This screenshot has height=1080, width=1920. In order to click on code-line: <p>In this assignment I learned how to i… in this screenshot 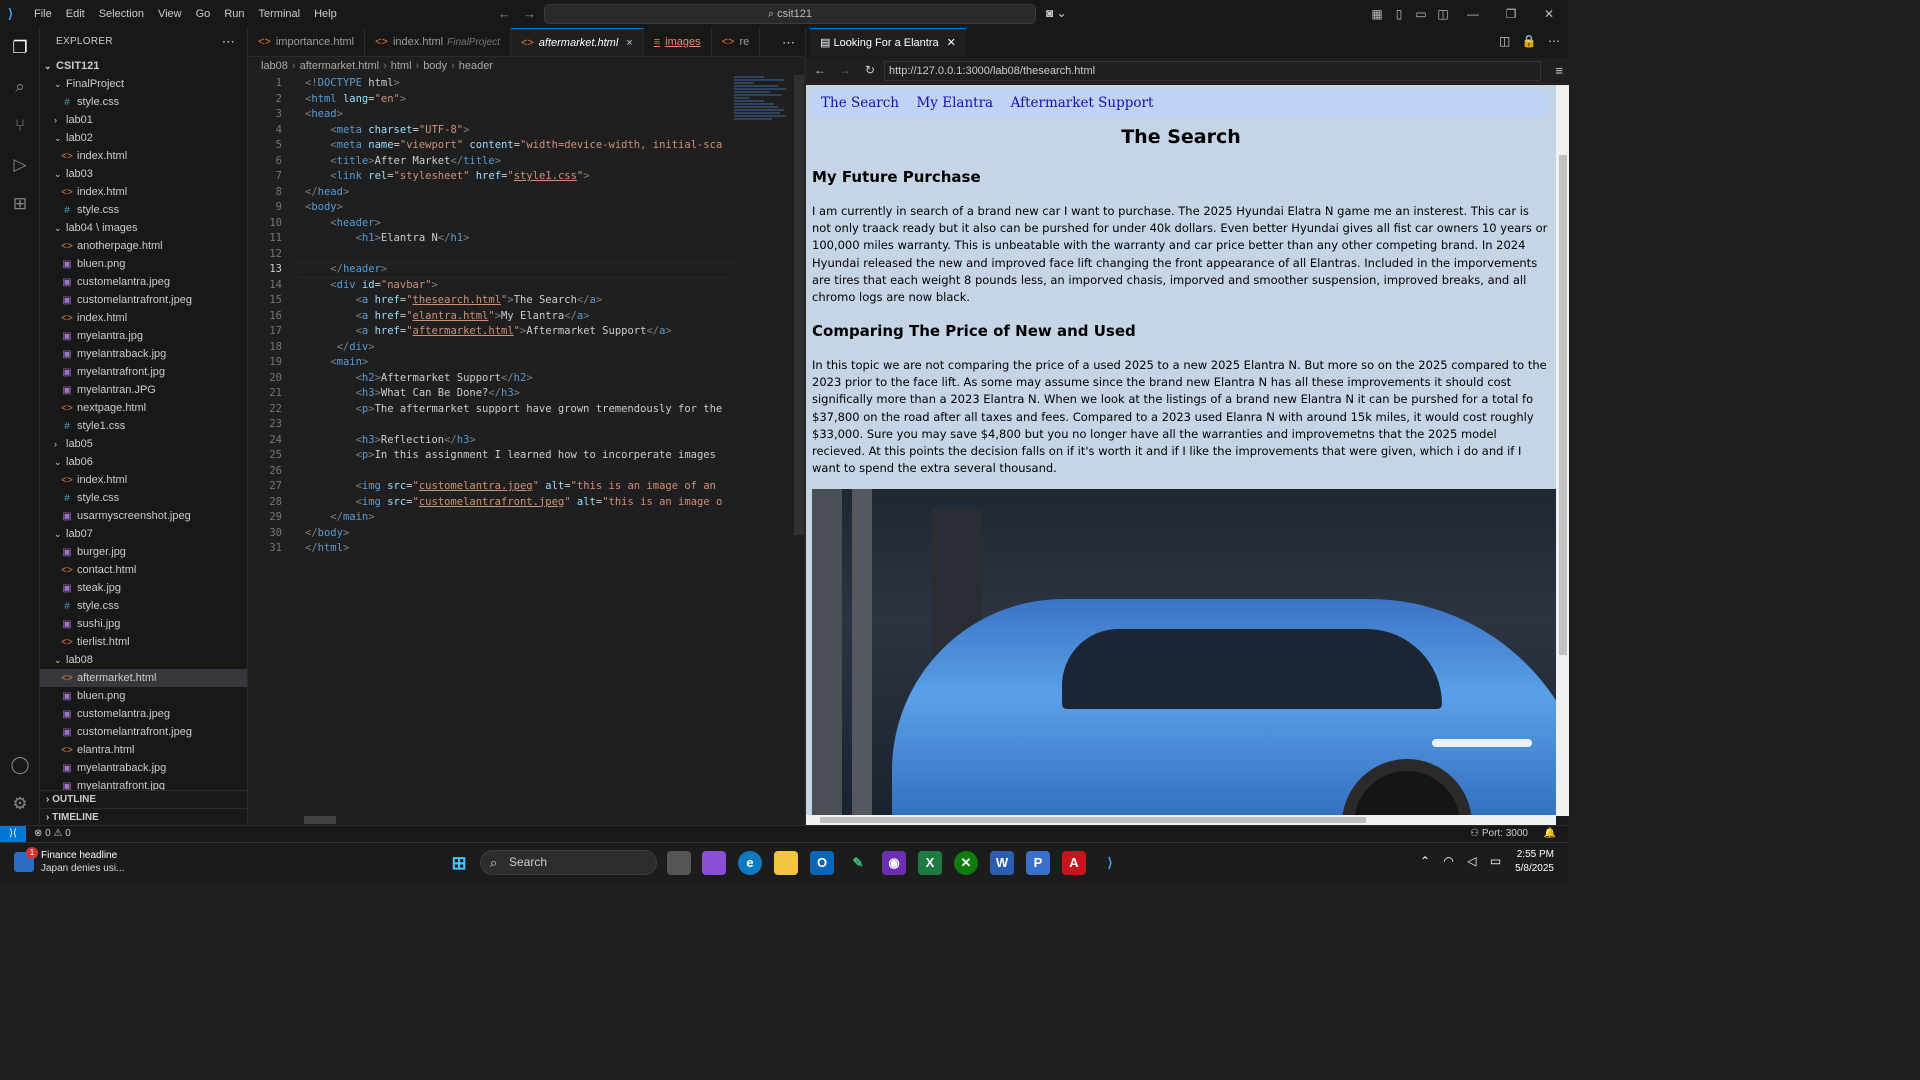, I will do `click(510, 455)`.